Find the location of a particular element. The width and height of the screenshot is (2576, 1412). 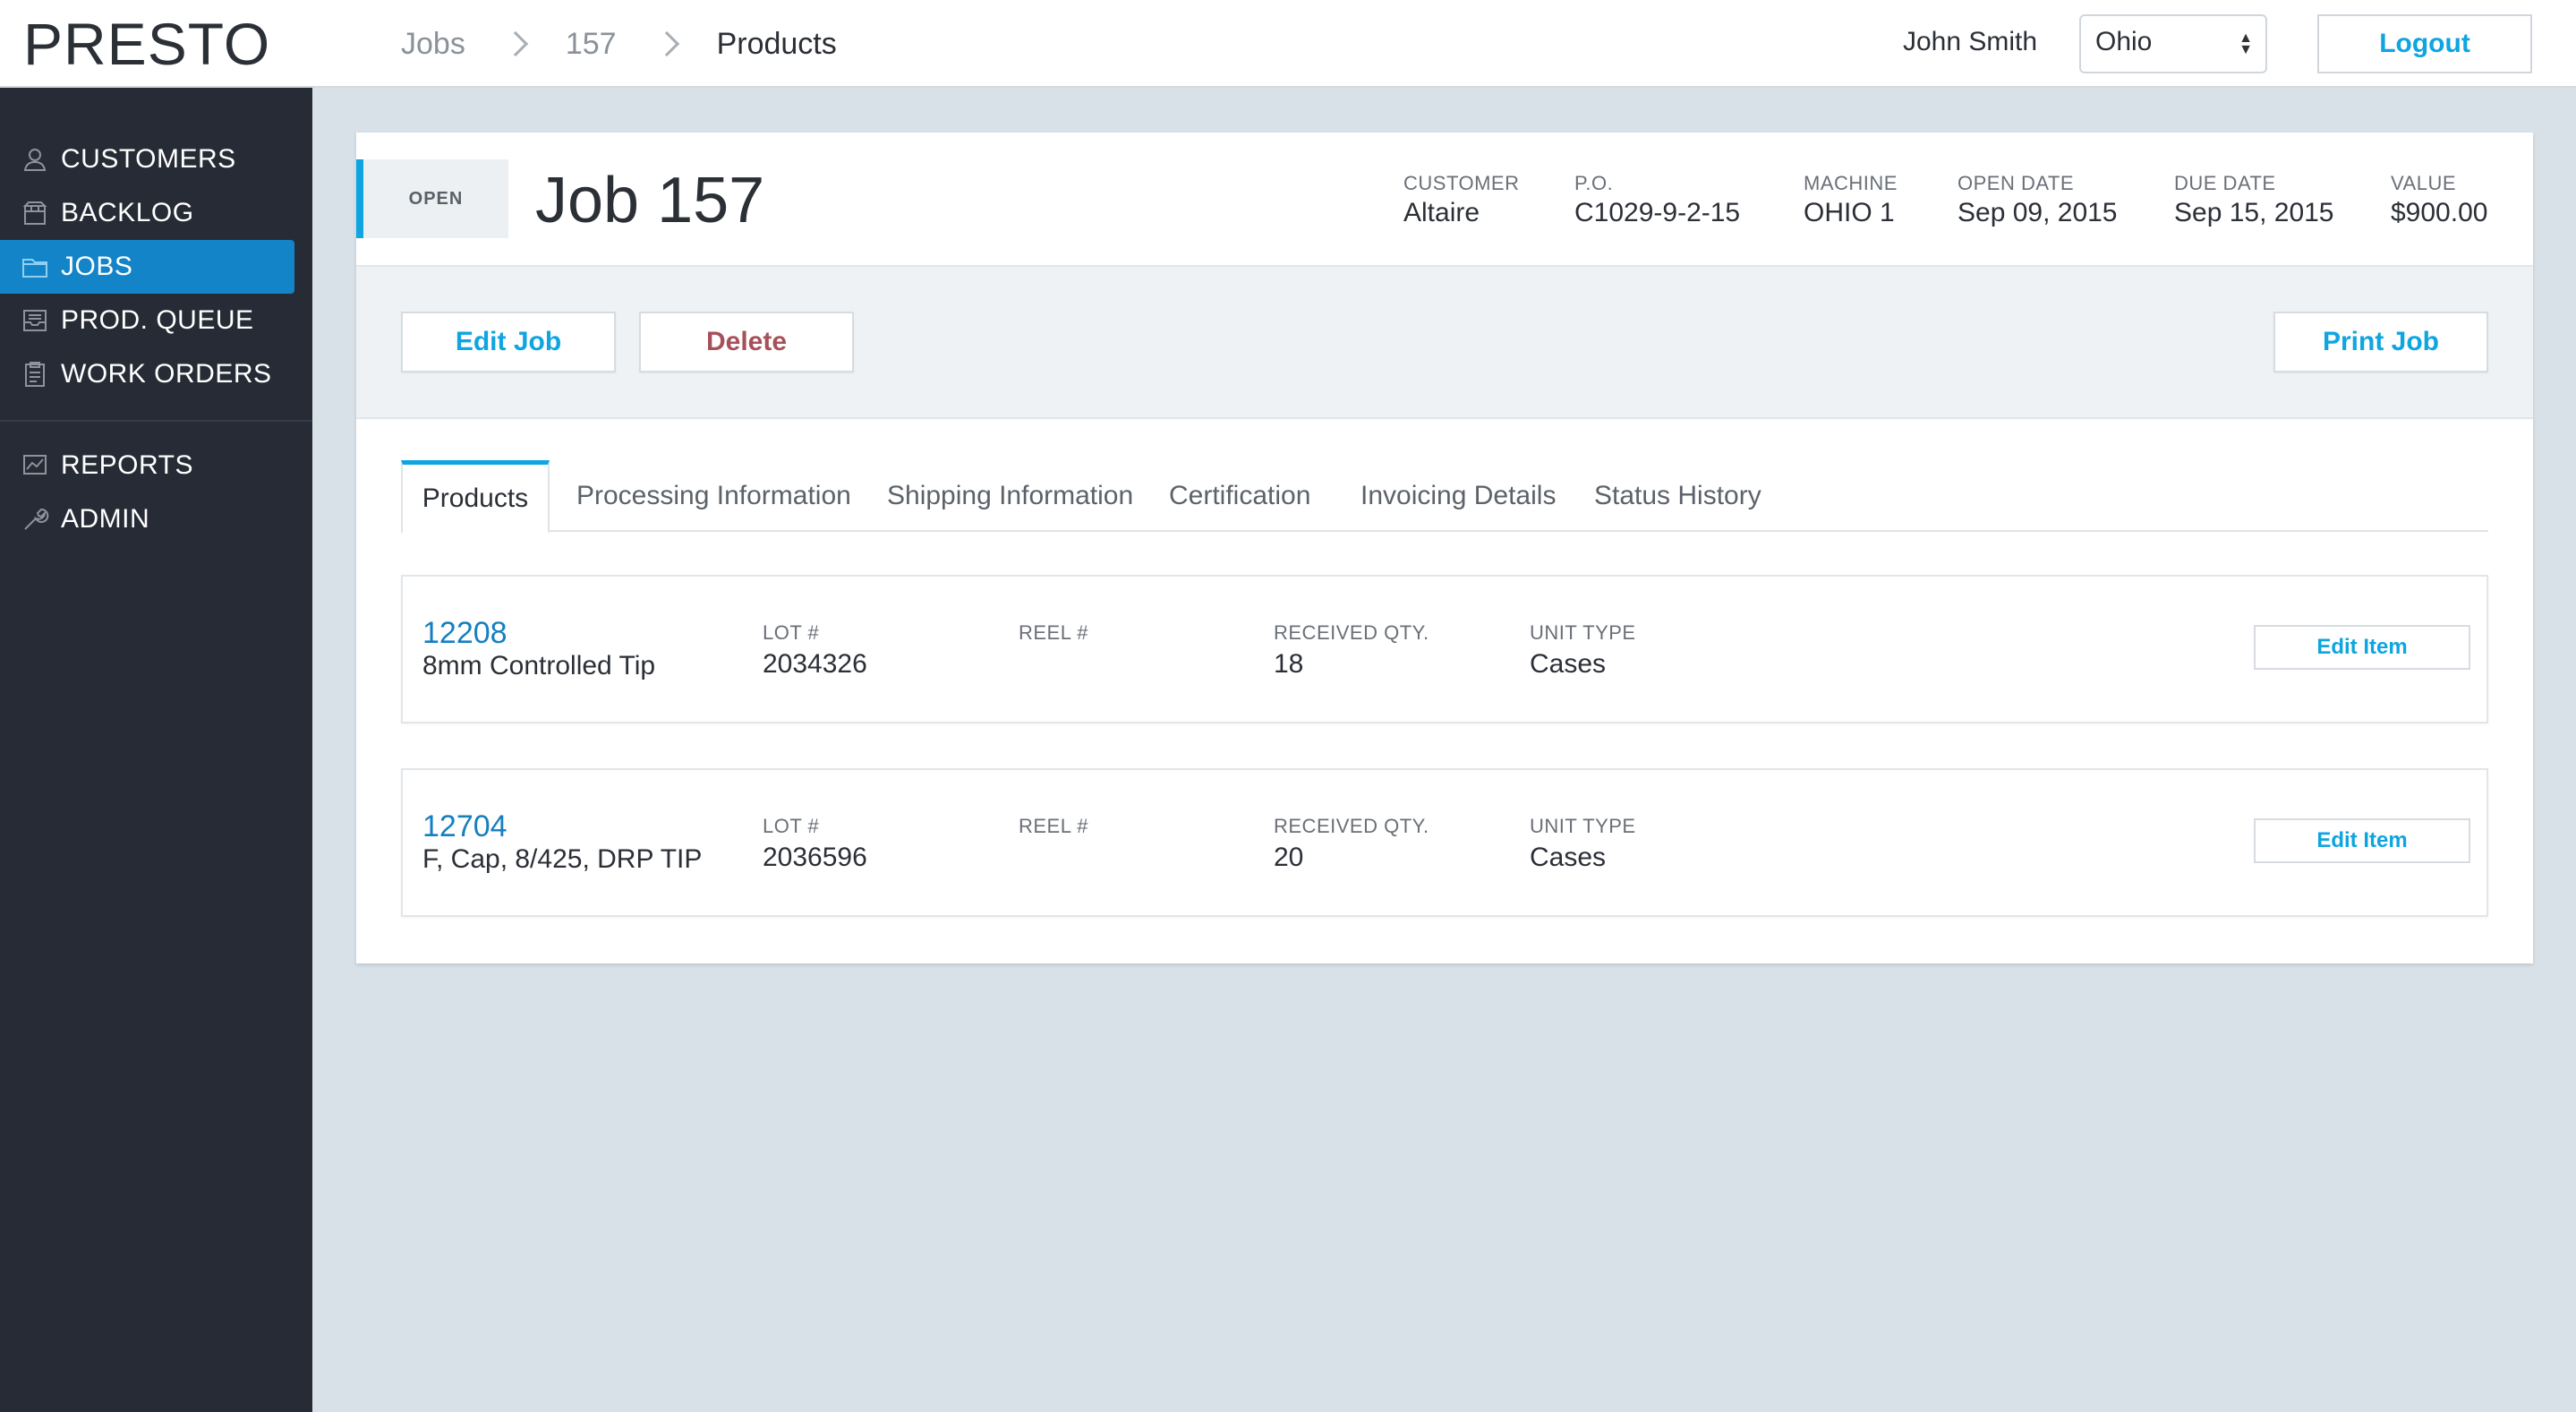

sidebar-item-backlog: BACKLOG is located at coordinates (147, 213).